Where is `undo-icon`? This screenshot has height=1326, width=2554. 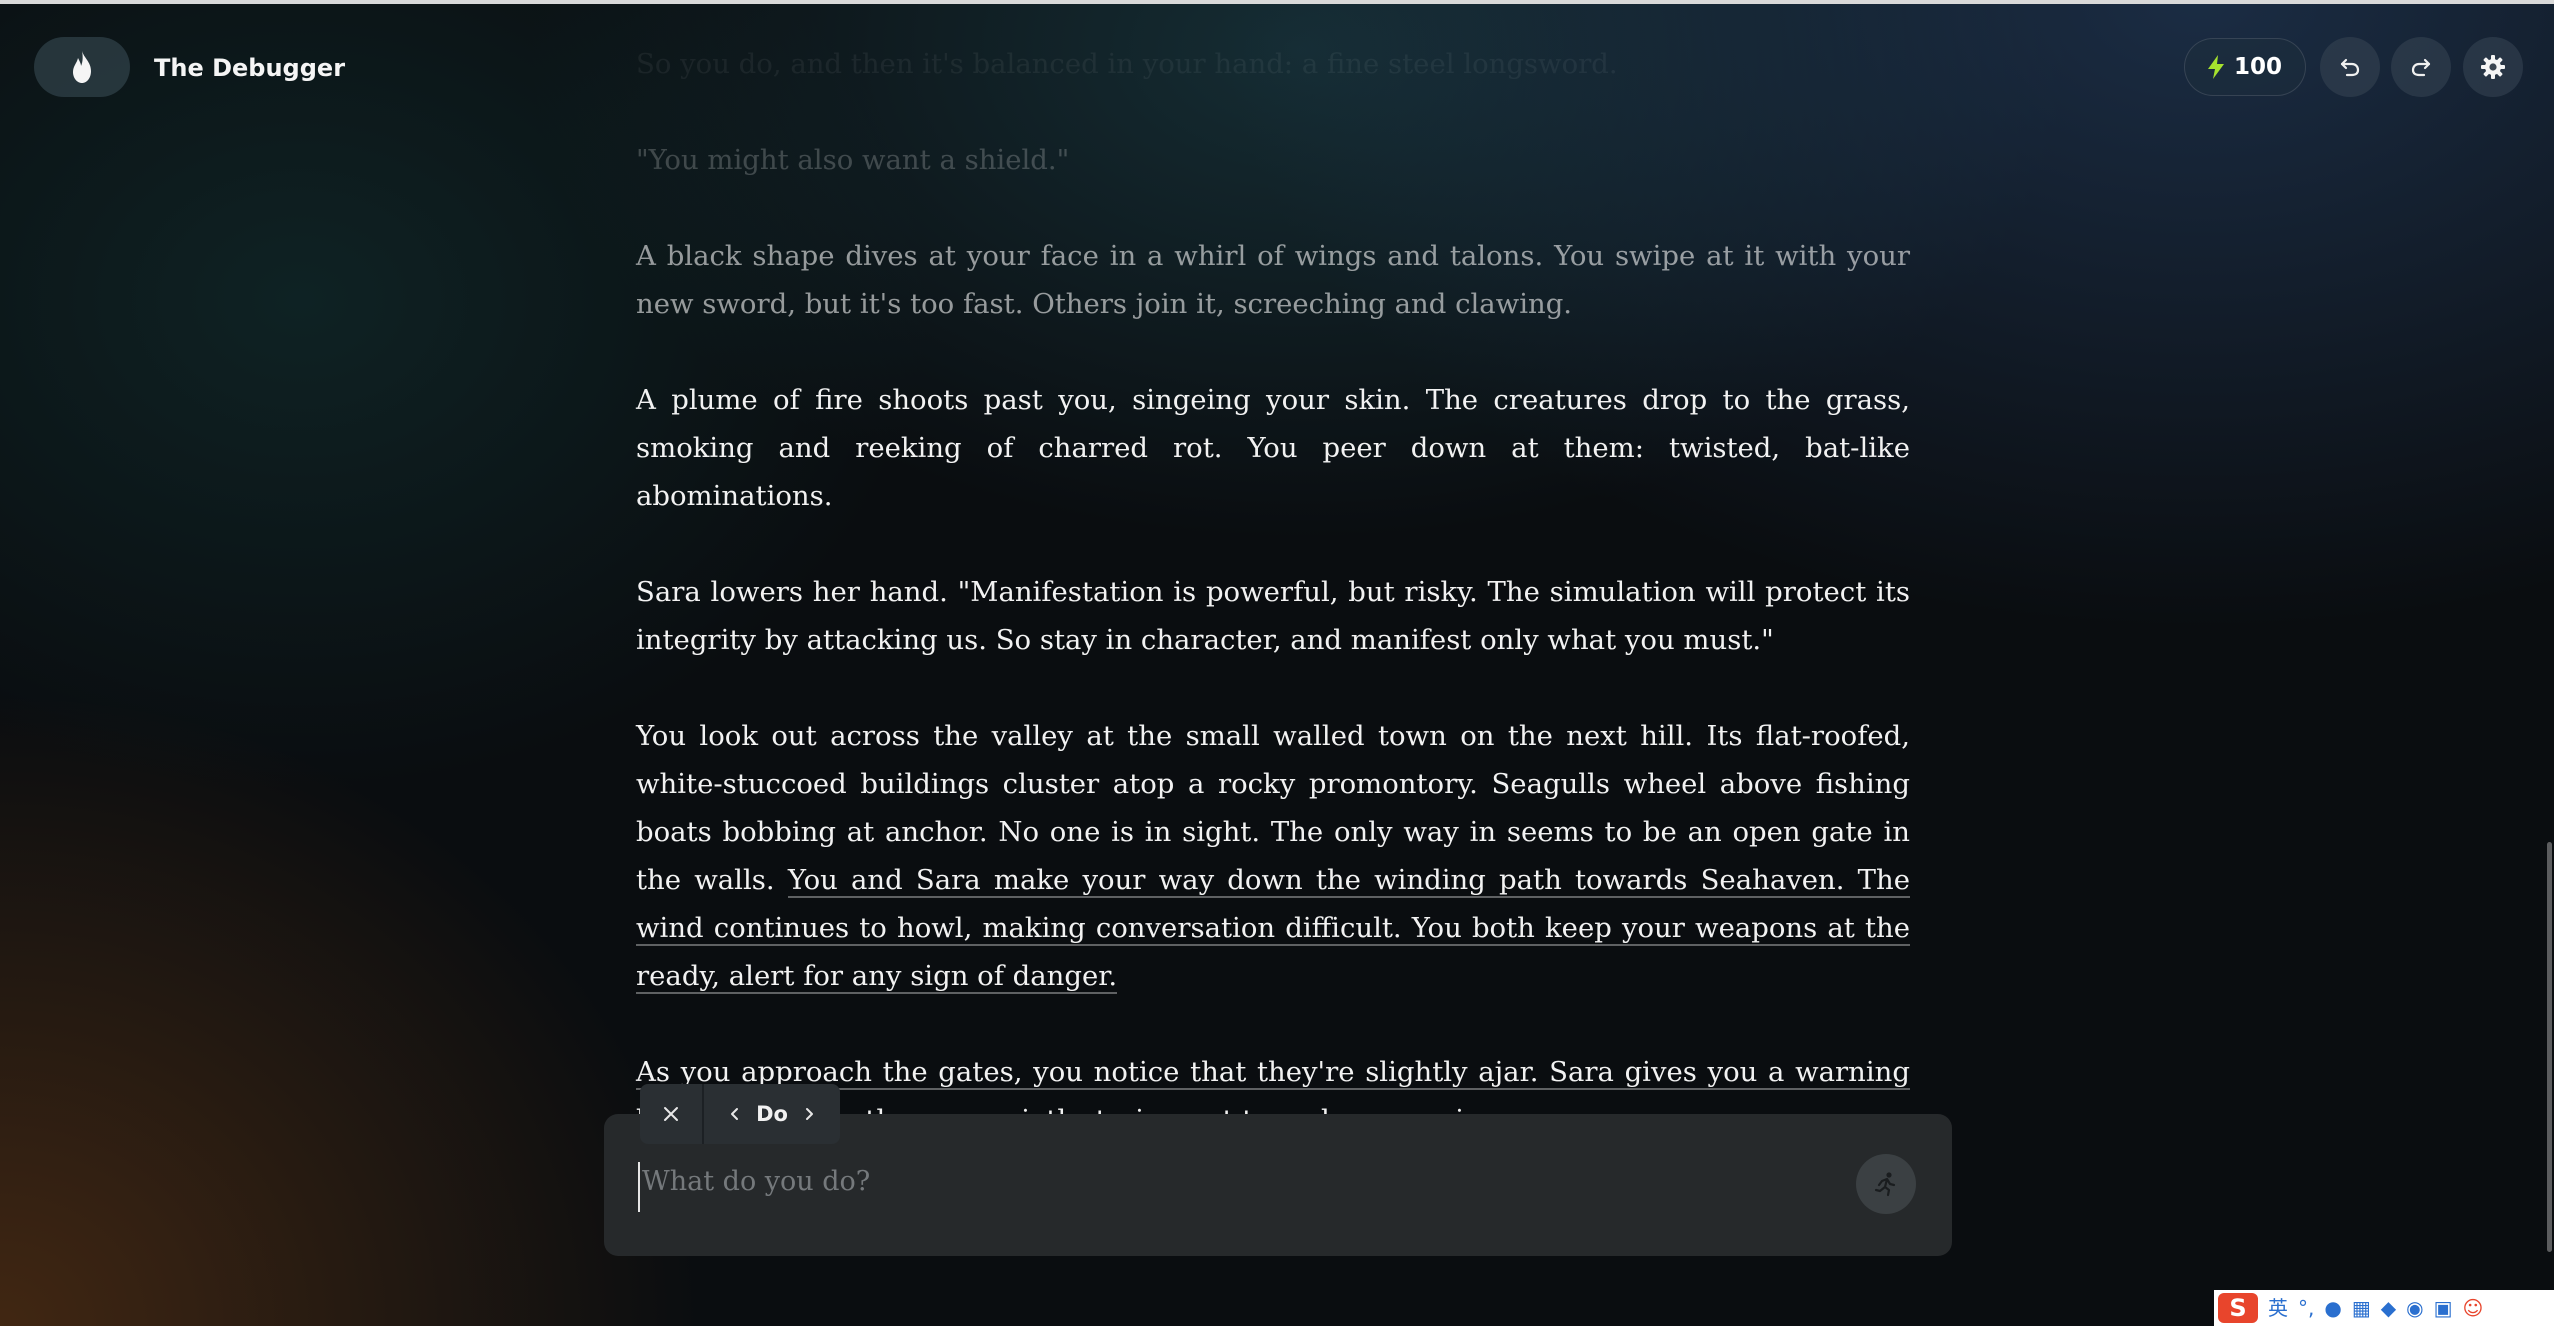 undo-icon is located at coordinates (2350, 67).